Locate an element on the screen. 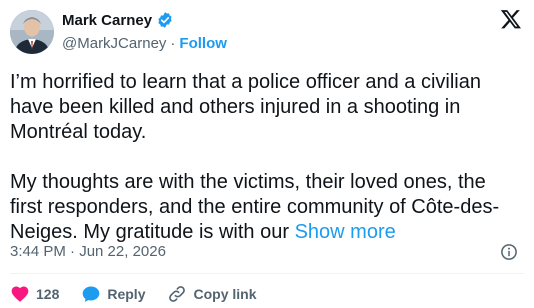  info-icon is located at coordinates (509, 252).